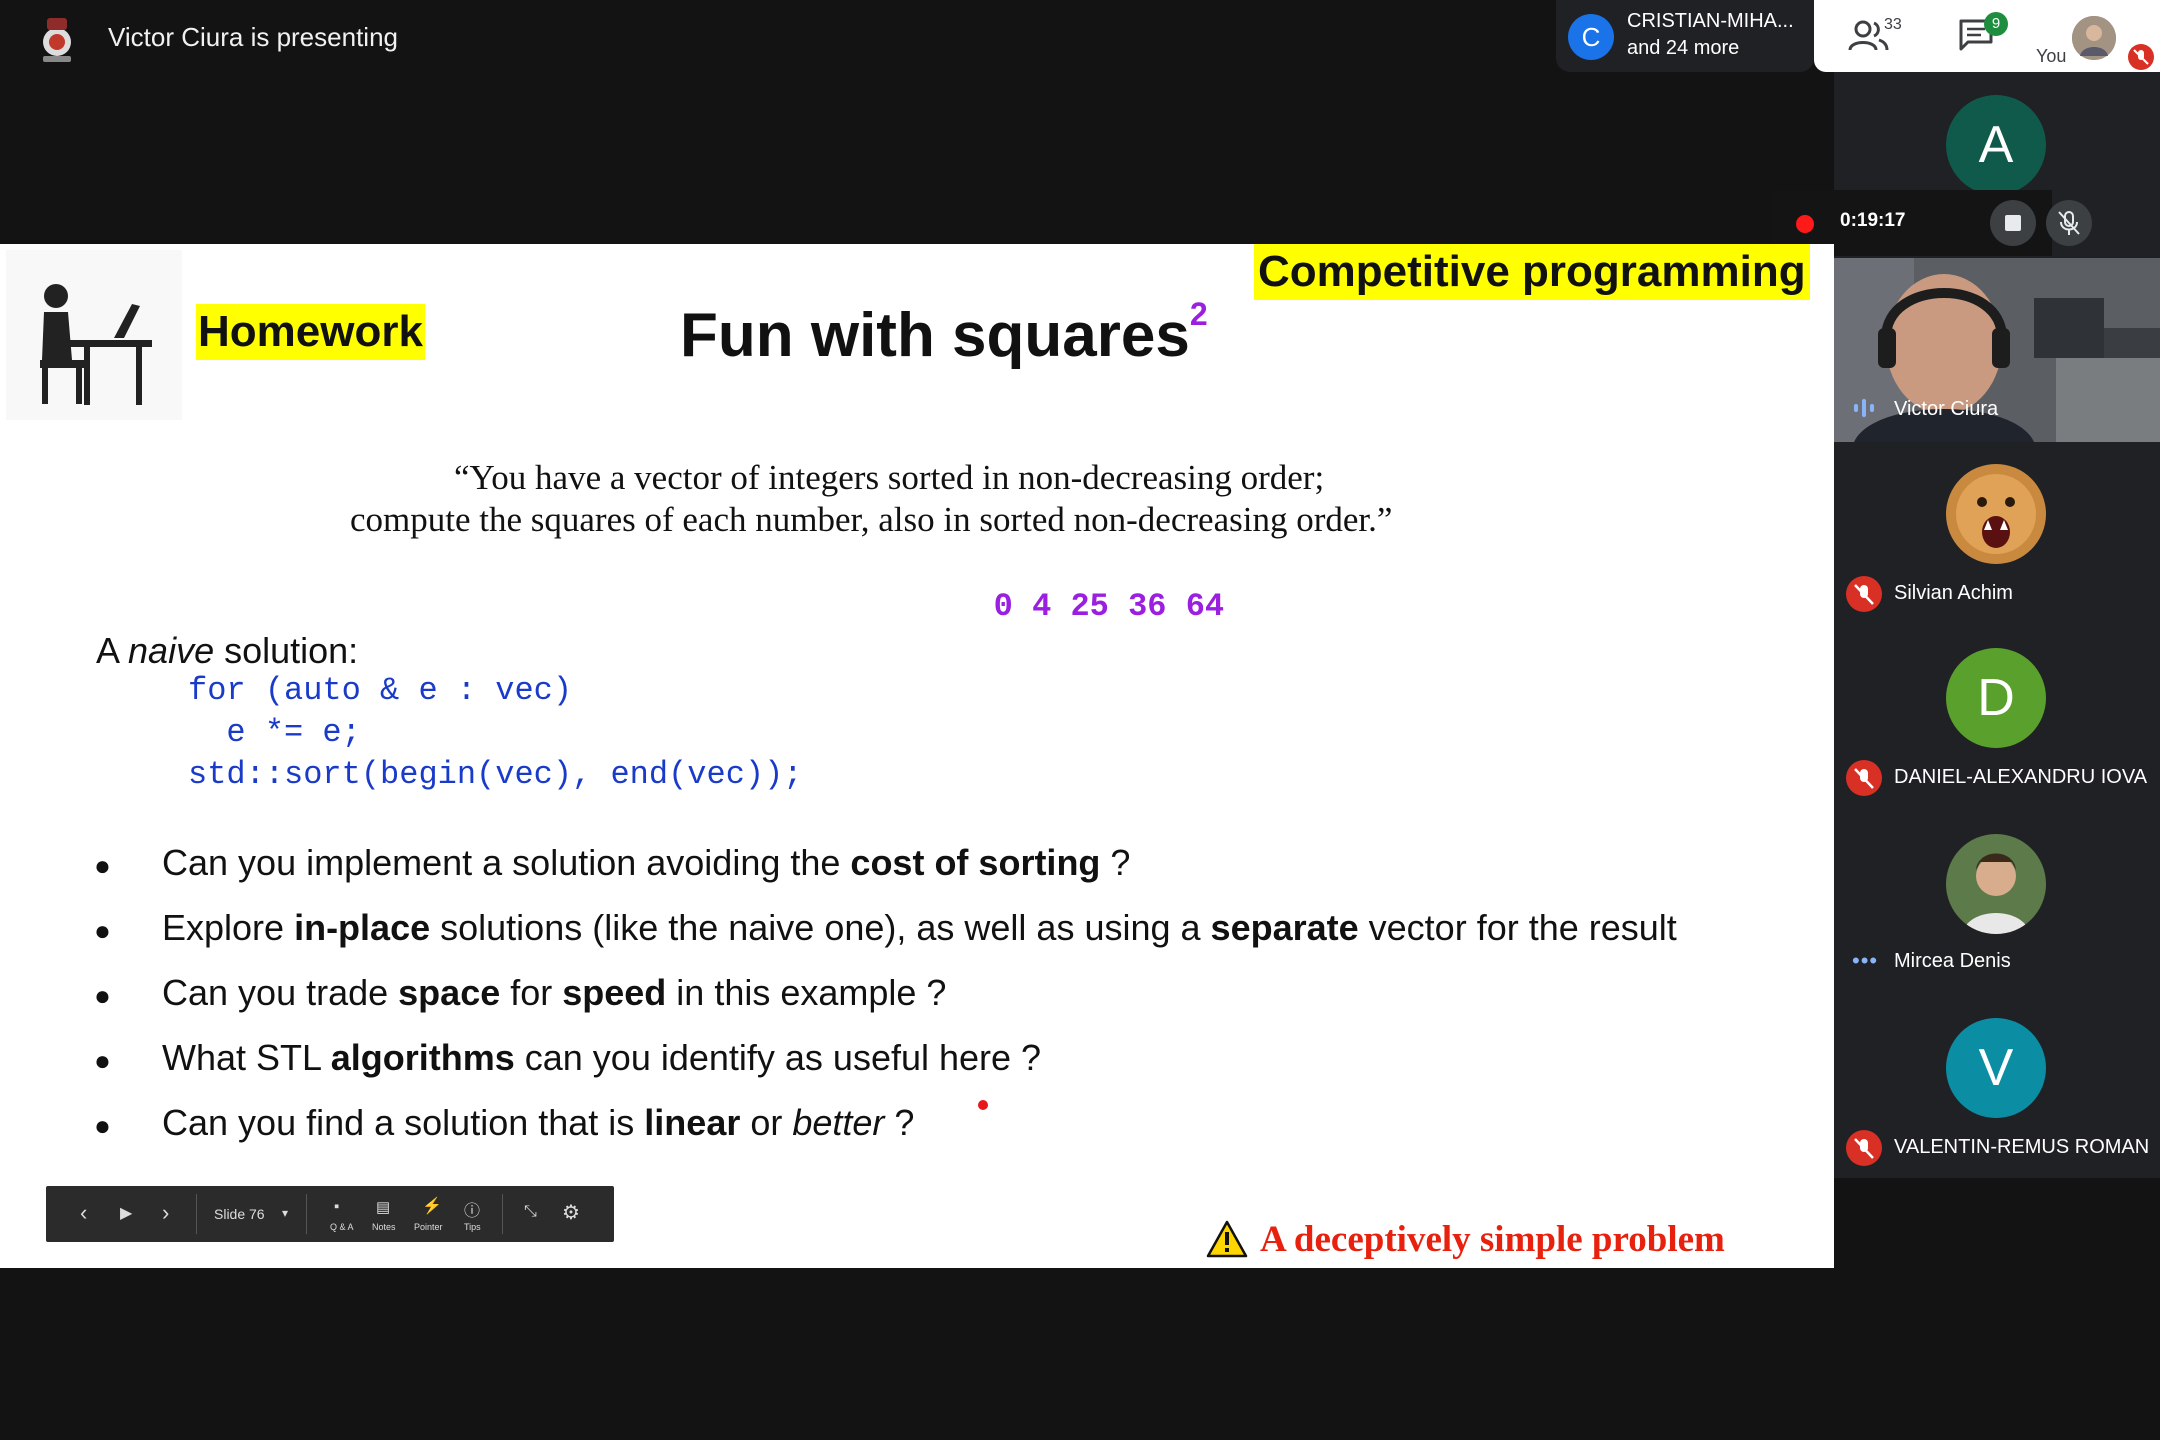 This screenshot has height=1440, width=2160. What do you see at coordinates (362, 927) in the screenshot?
I see `bullet-text-segment: in-place` at bounding box center [362, 927].